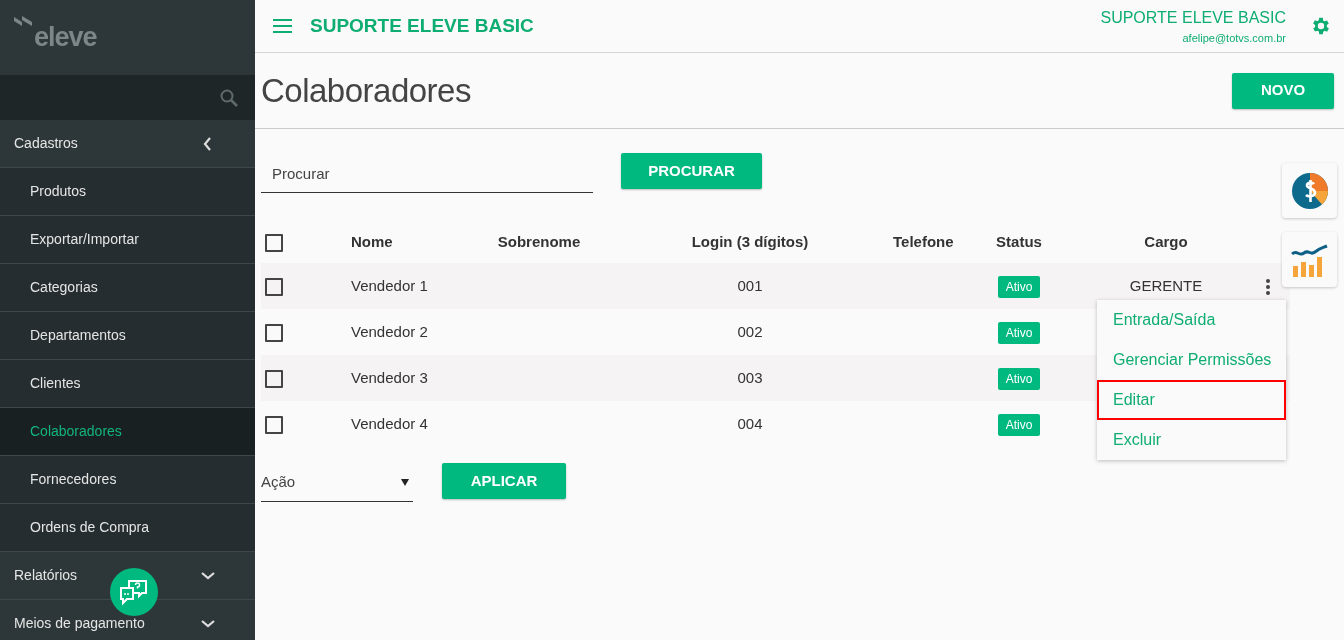 This screenshot has height=640, width=1344. Describe the element at coordinates (750, 331) in the screenshot. I see `table-cell: 002` at that location.